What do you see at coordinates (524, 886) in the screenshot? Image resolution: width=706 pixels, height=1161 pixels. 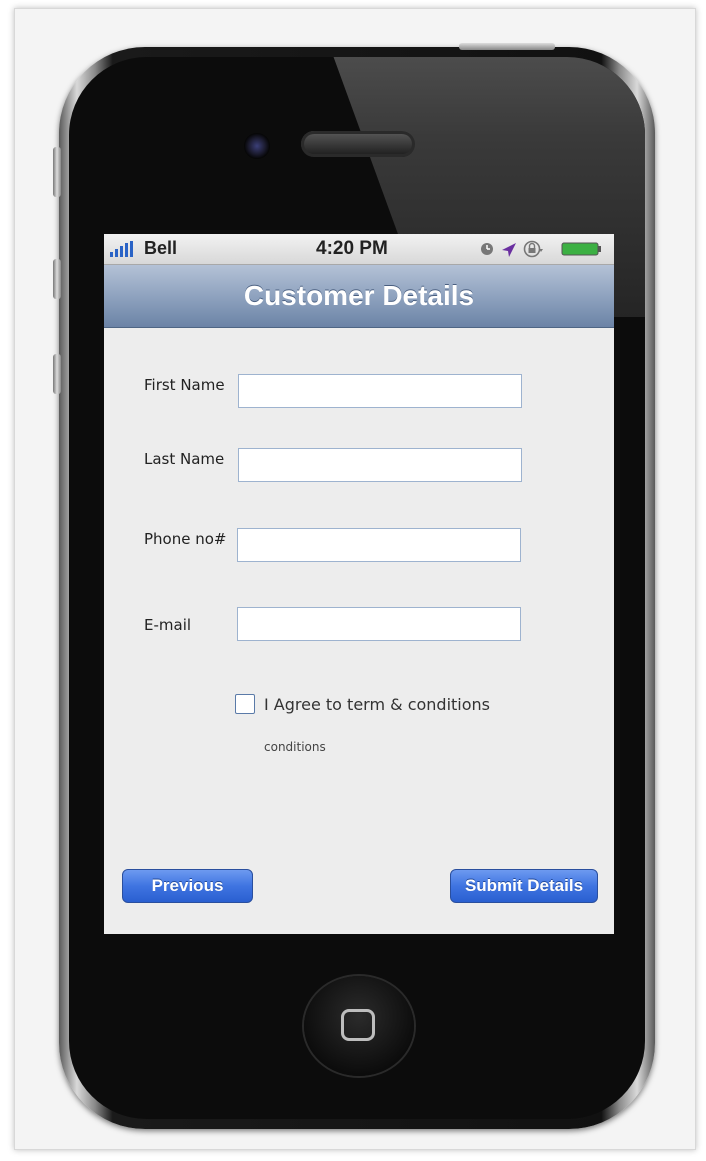 I see `submit-details-button: Submit Details` at bounding box center [524, 886].